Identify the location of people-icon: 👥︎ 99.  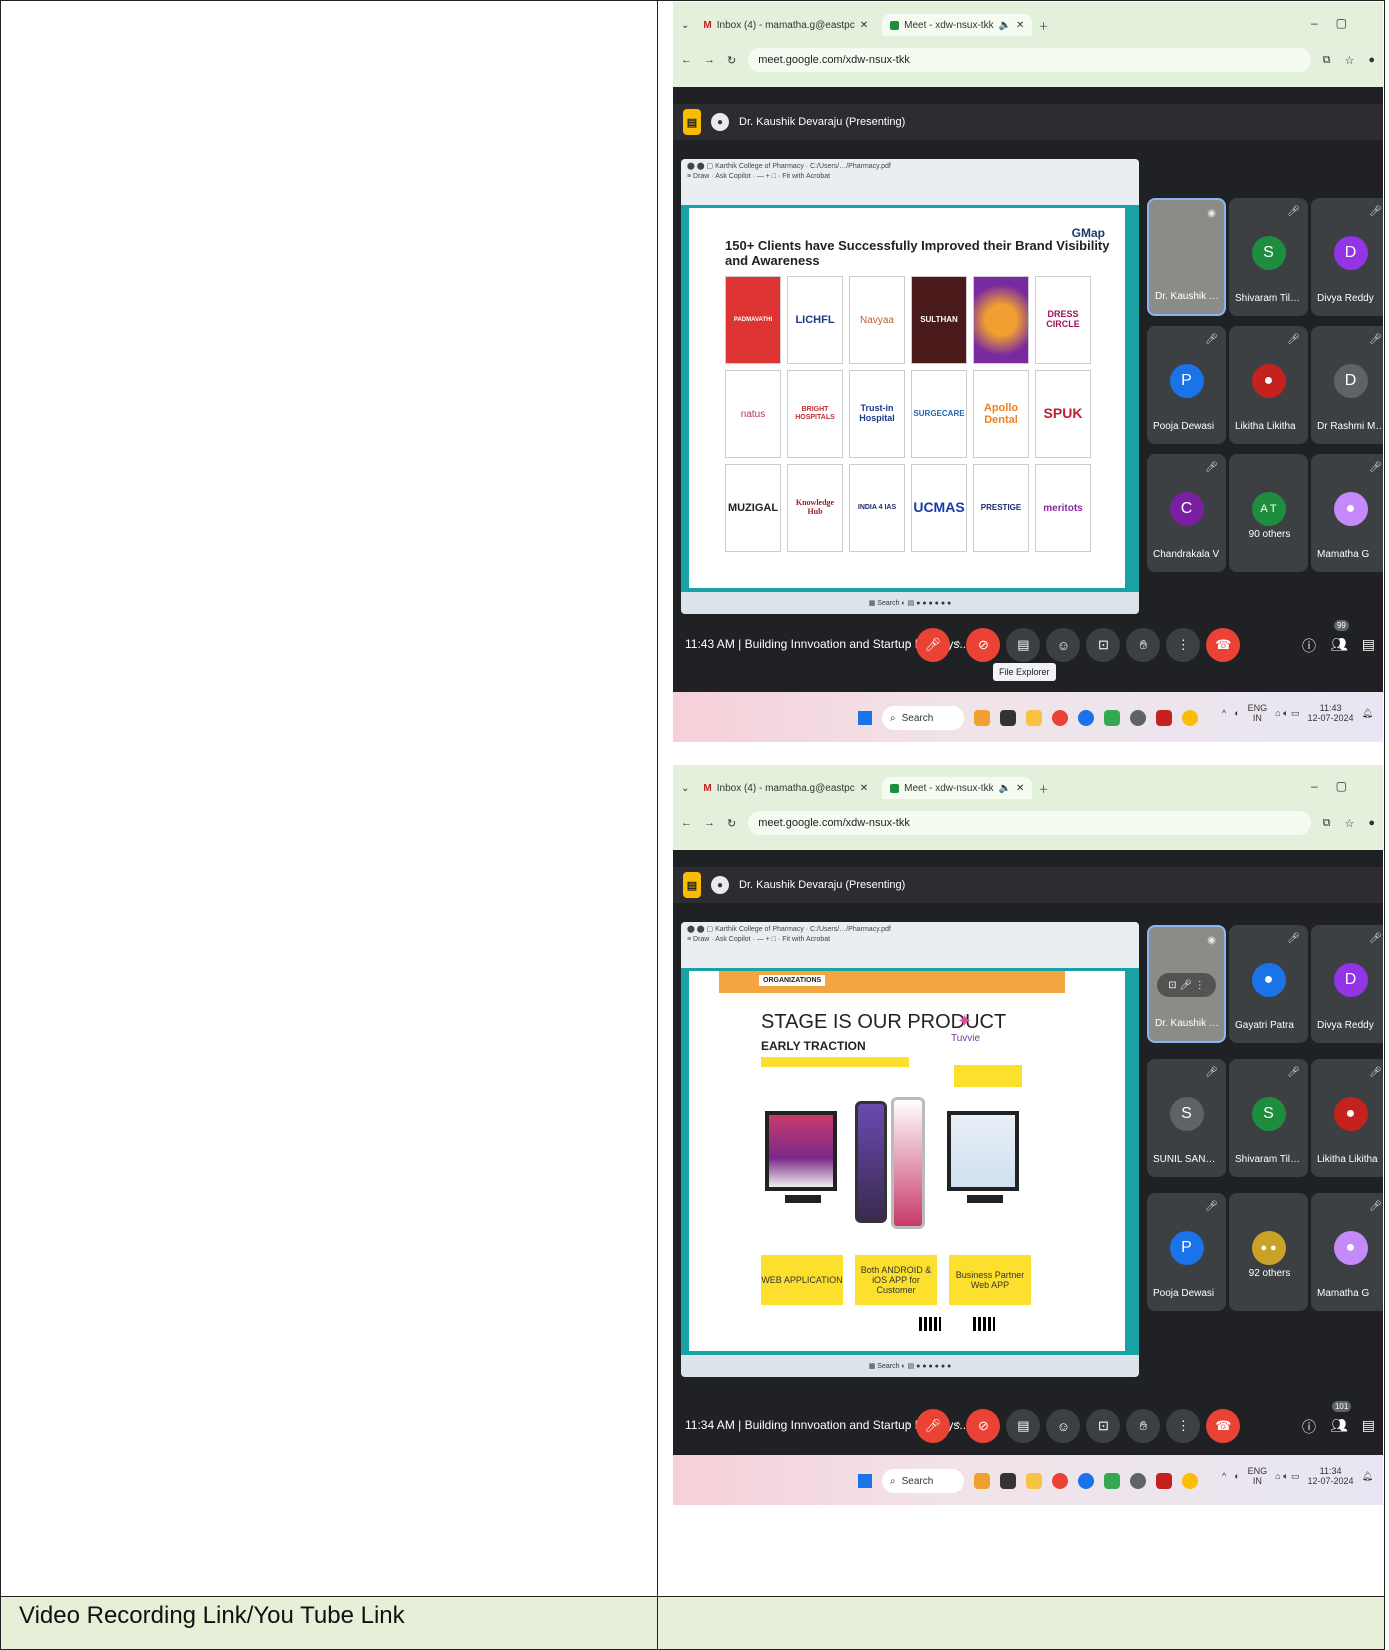
(1339, 638).